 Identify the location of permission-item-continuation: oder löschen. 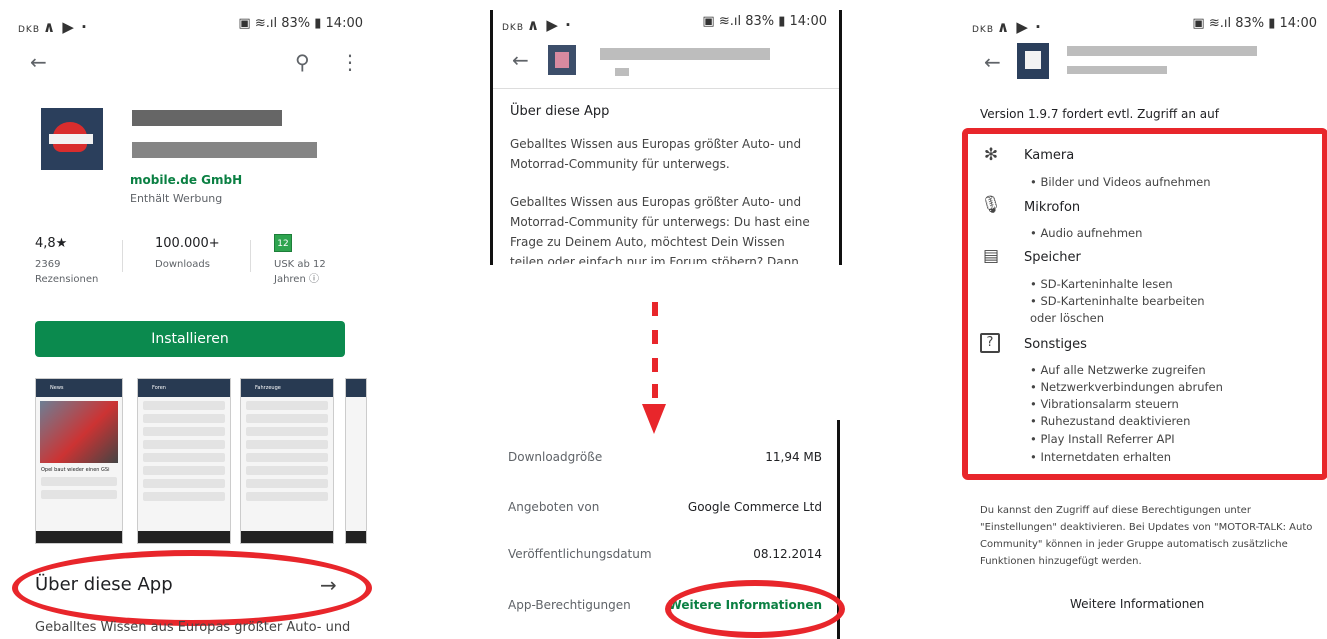
(1067, 318).